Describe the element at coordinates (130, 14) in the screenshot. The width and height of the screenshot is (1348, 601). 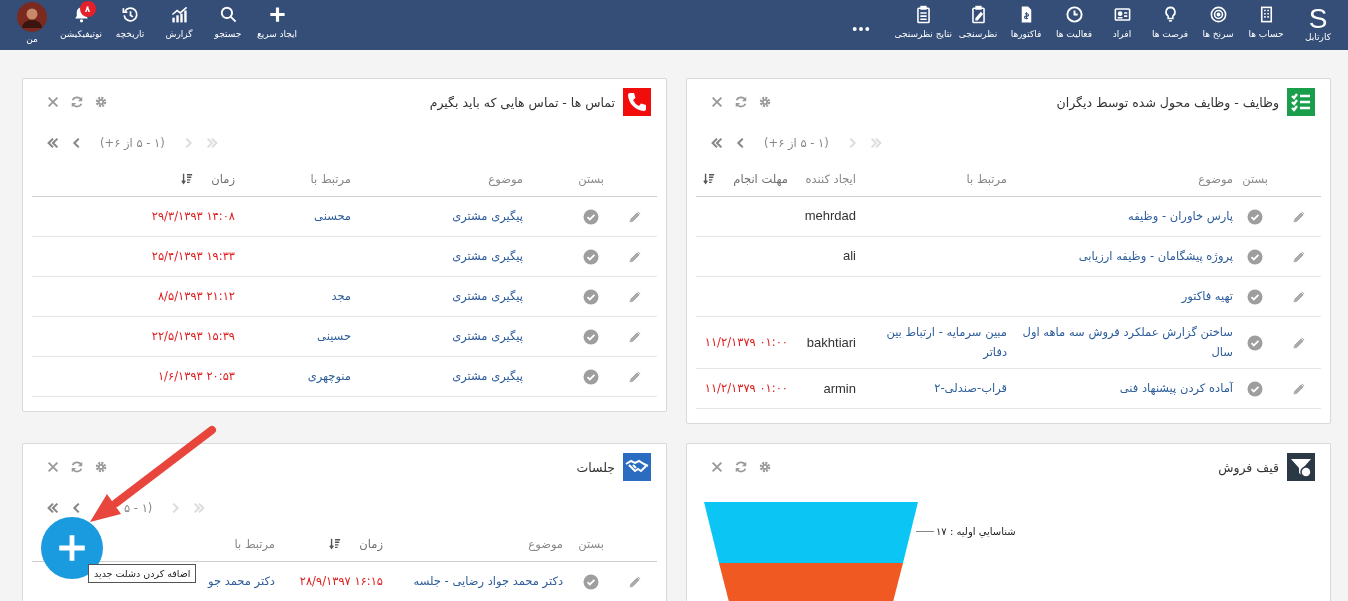
I see `history-icon` at that location.